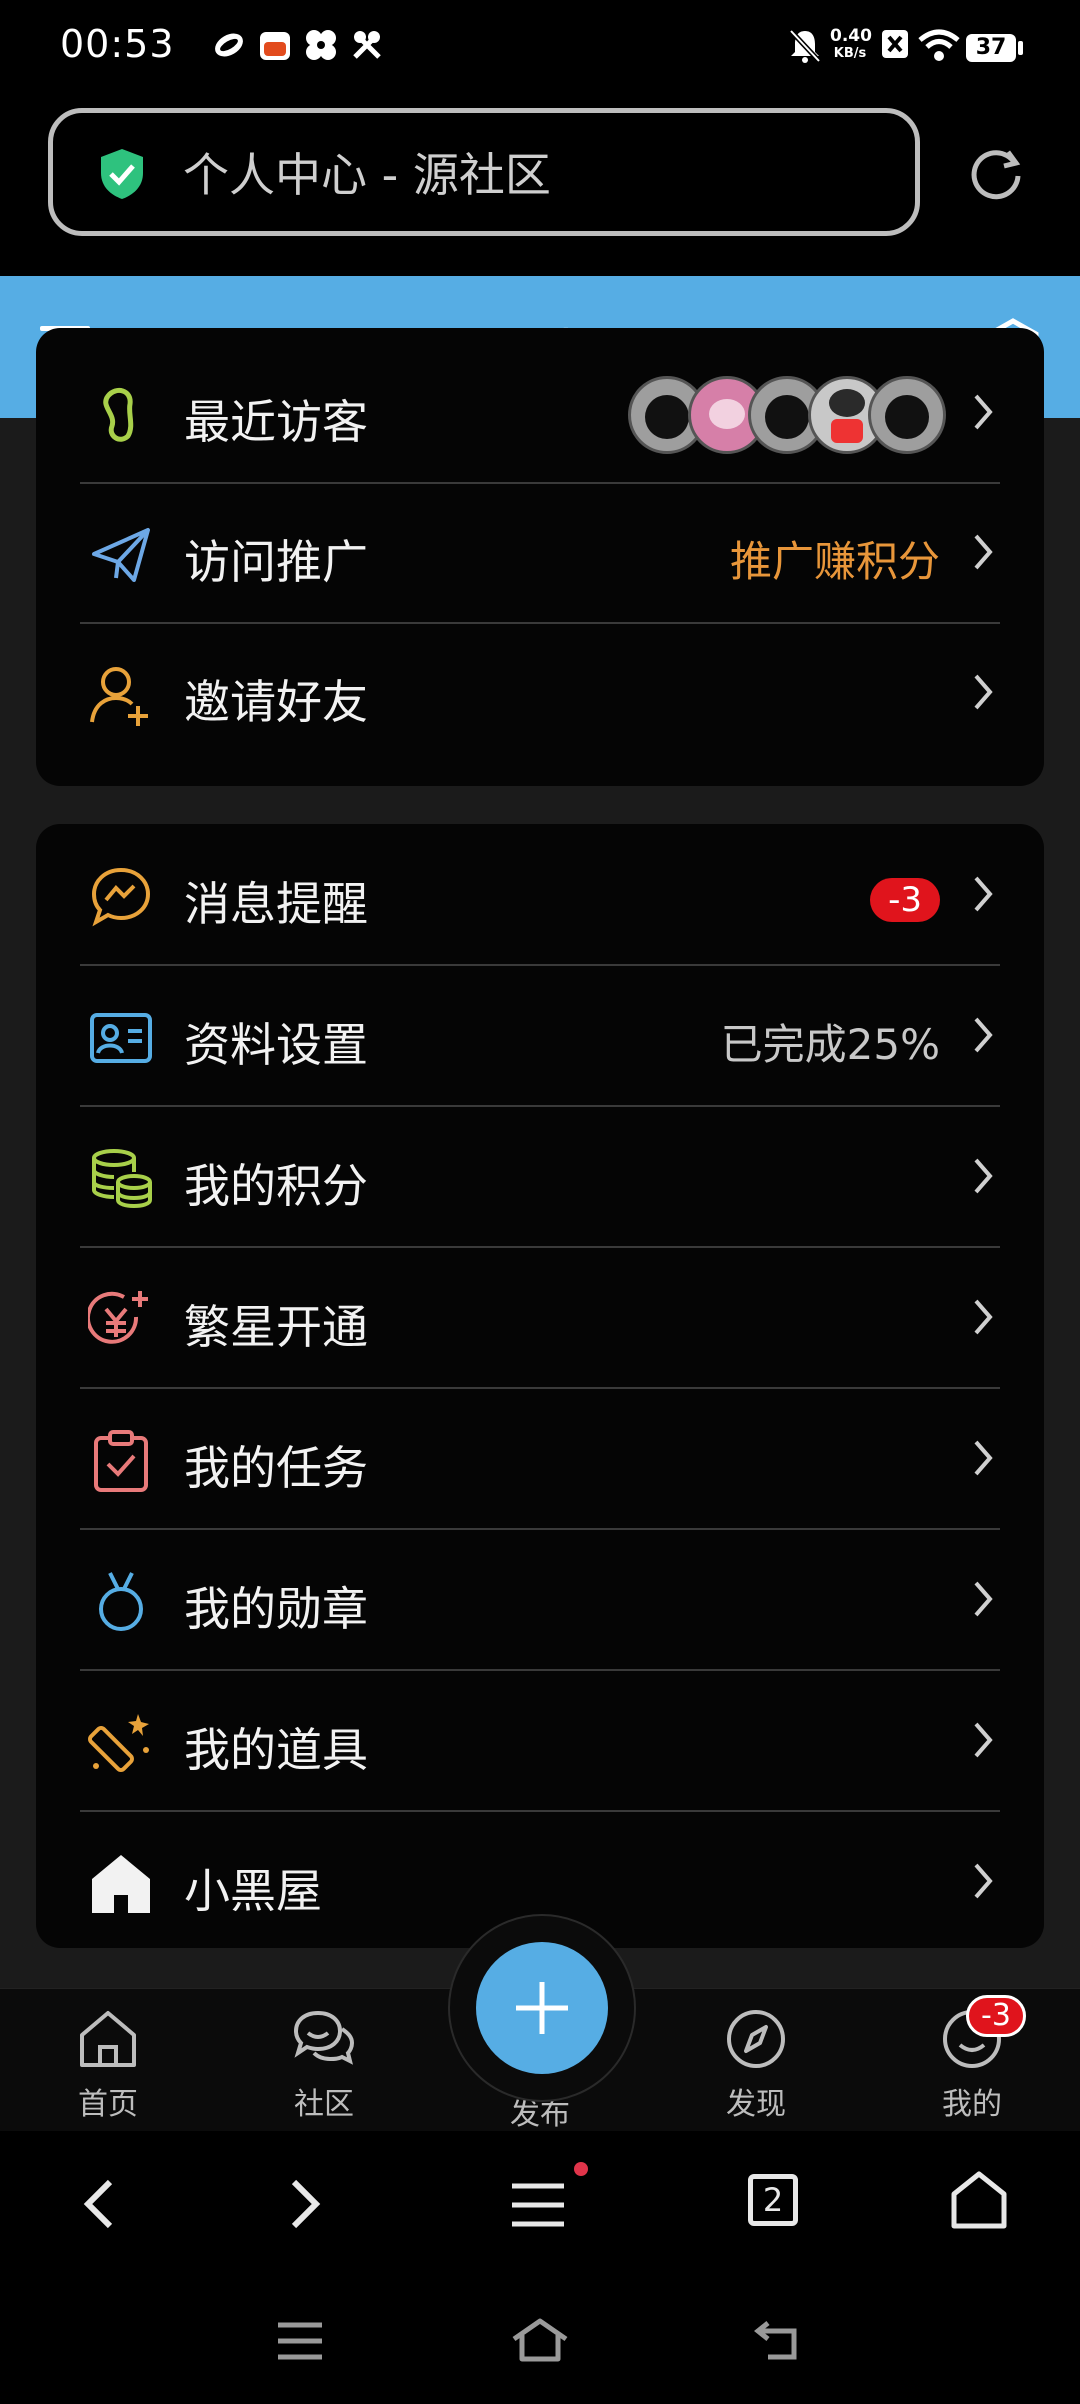  Describe the element at coordinates (540, 694) in the screenshot. I see `list-item-invite-friends: 邀请好友` at that location.